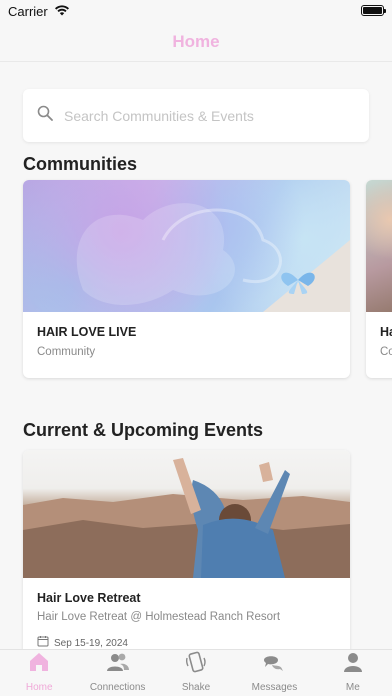  Describe the element at coordinates (143, 430) in the screenshot. I see `events-section-title: Current & Upcoming Events` at that location.